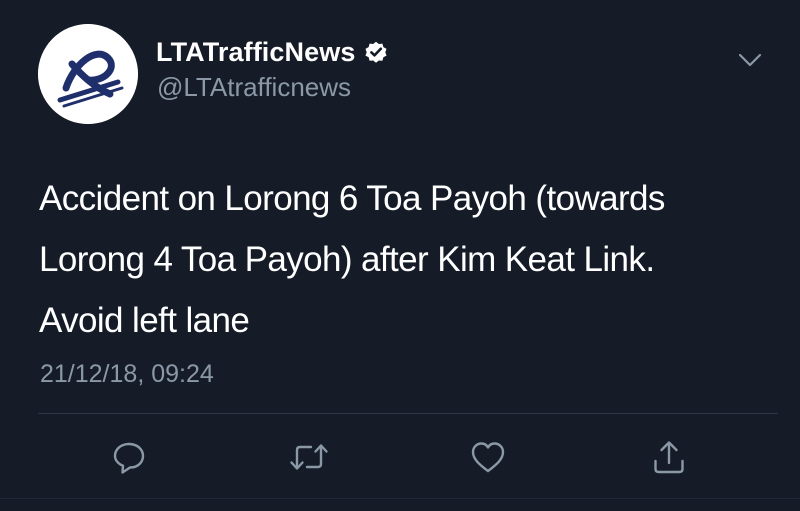 This screenshot has height=511, width=800. I want to click on chevron-down-icon, so click(750, 60).